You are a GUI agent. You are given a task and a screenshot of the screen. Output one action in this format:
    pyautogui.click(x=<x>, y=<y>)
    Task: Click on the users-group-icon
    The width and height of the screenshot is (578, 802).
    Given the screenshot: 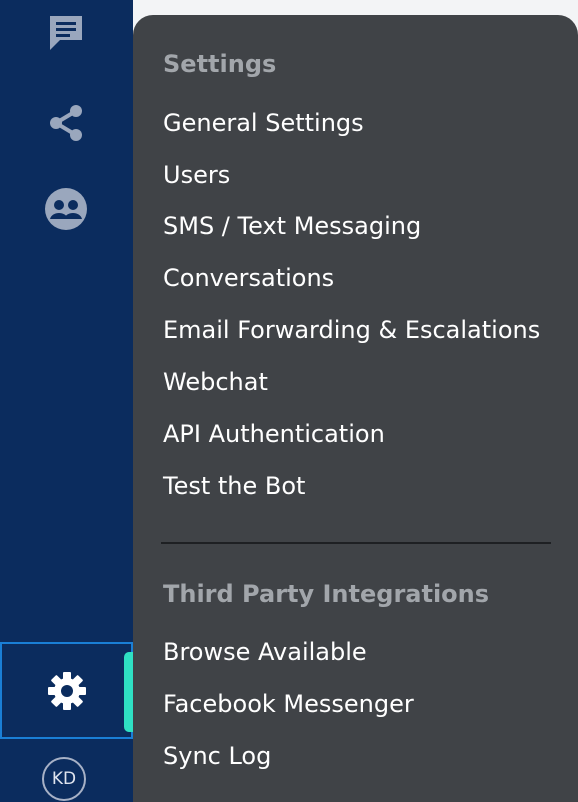 What is the action you would take?
    pyautogui.click(x=66, y=209)
    